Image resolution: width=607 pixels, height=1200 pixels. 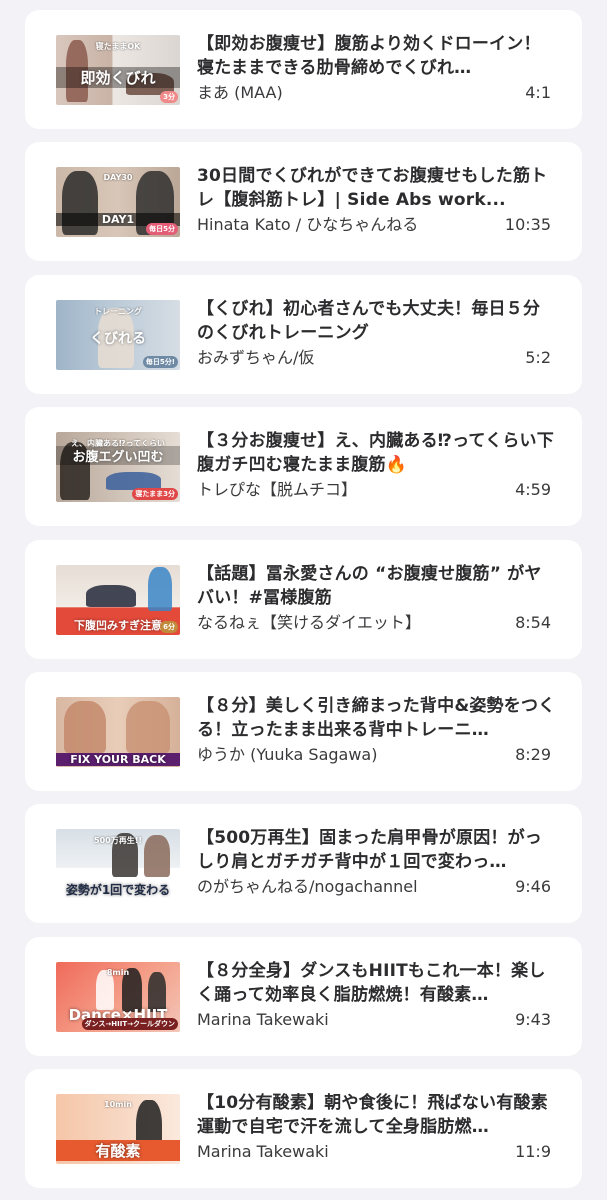 What do you see at coordinates (527, 224) in the screenshot?
I see `video-duration: 10:35` at bounding box center [527, 224].